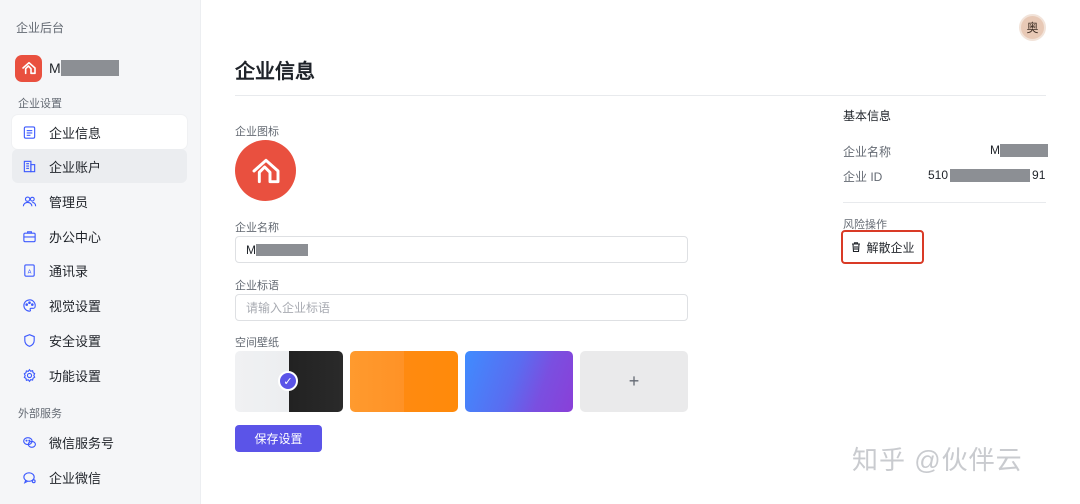  I want to click on users-icon, so click(29, 201).